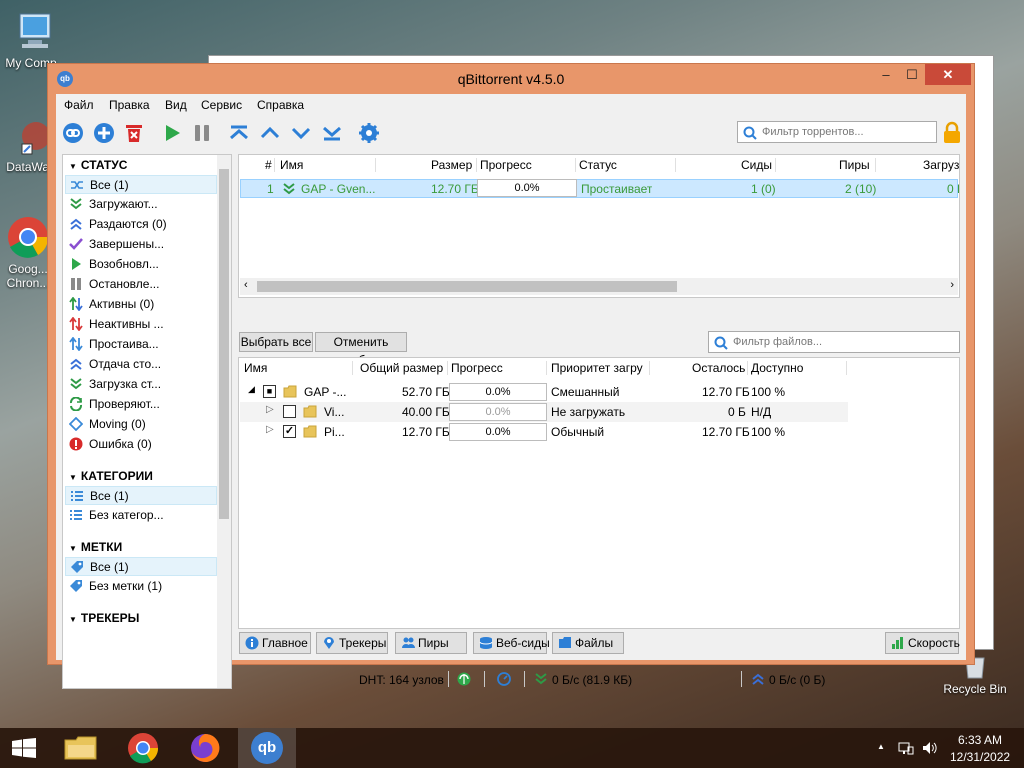  I want to click on file-column-header-available: Доступно, so click(777, 368).